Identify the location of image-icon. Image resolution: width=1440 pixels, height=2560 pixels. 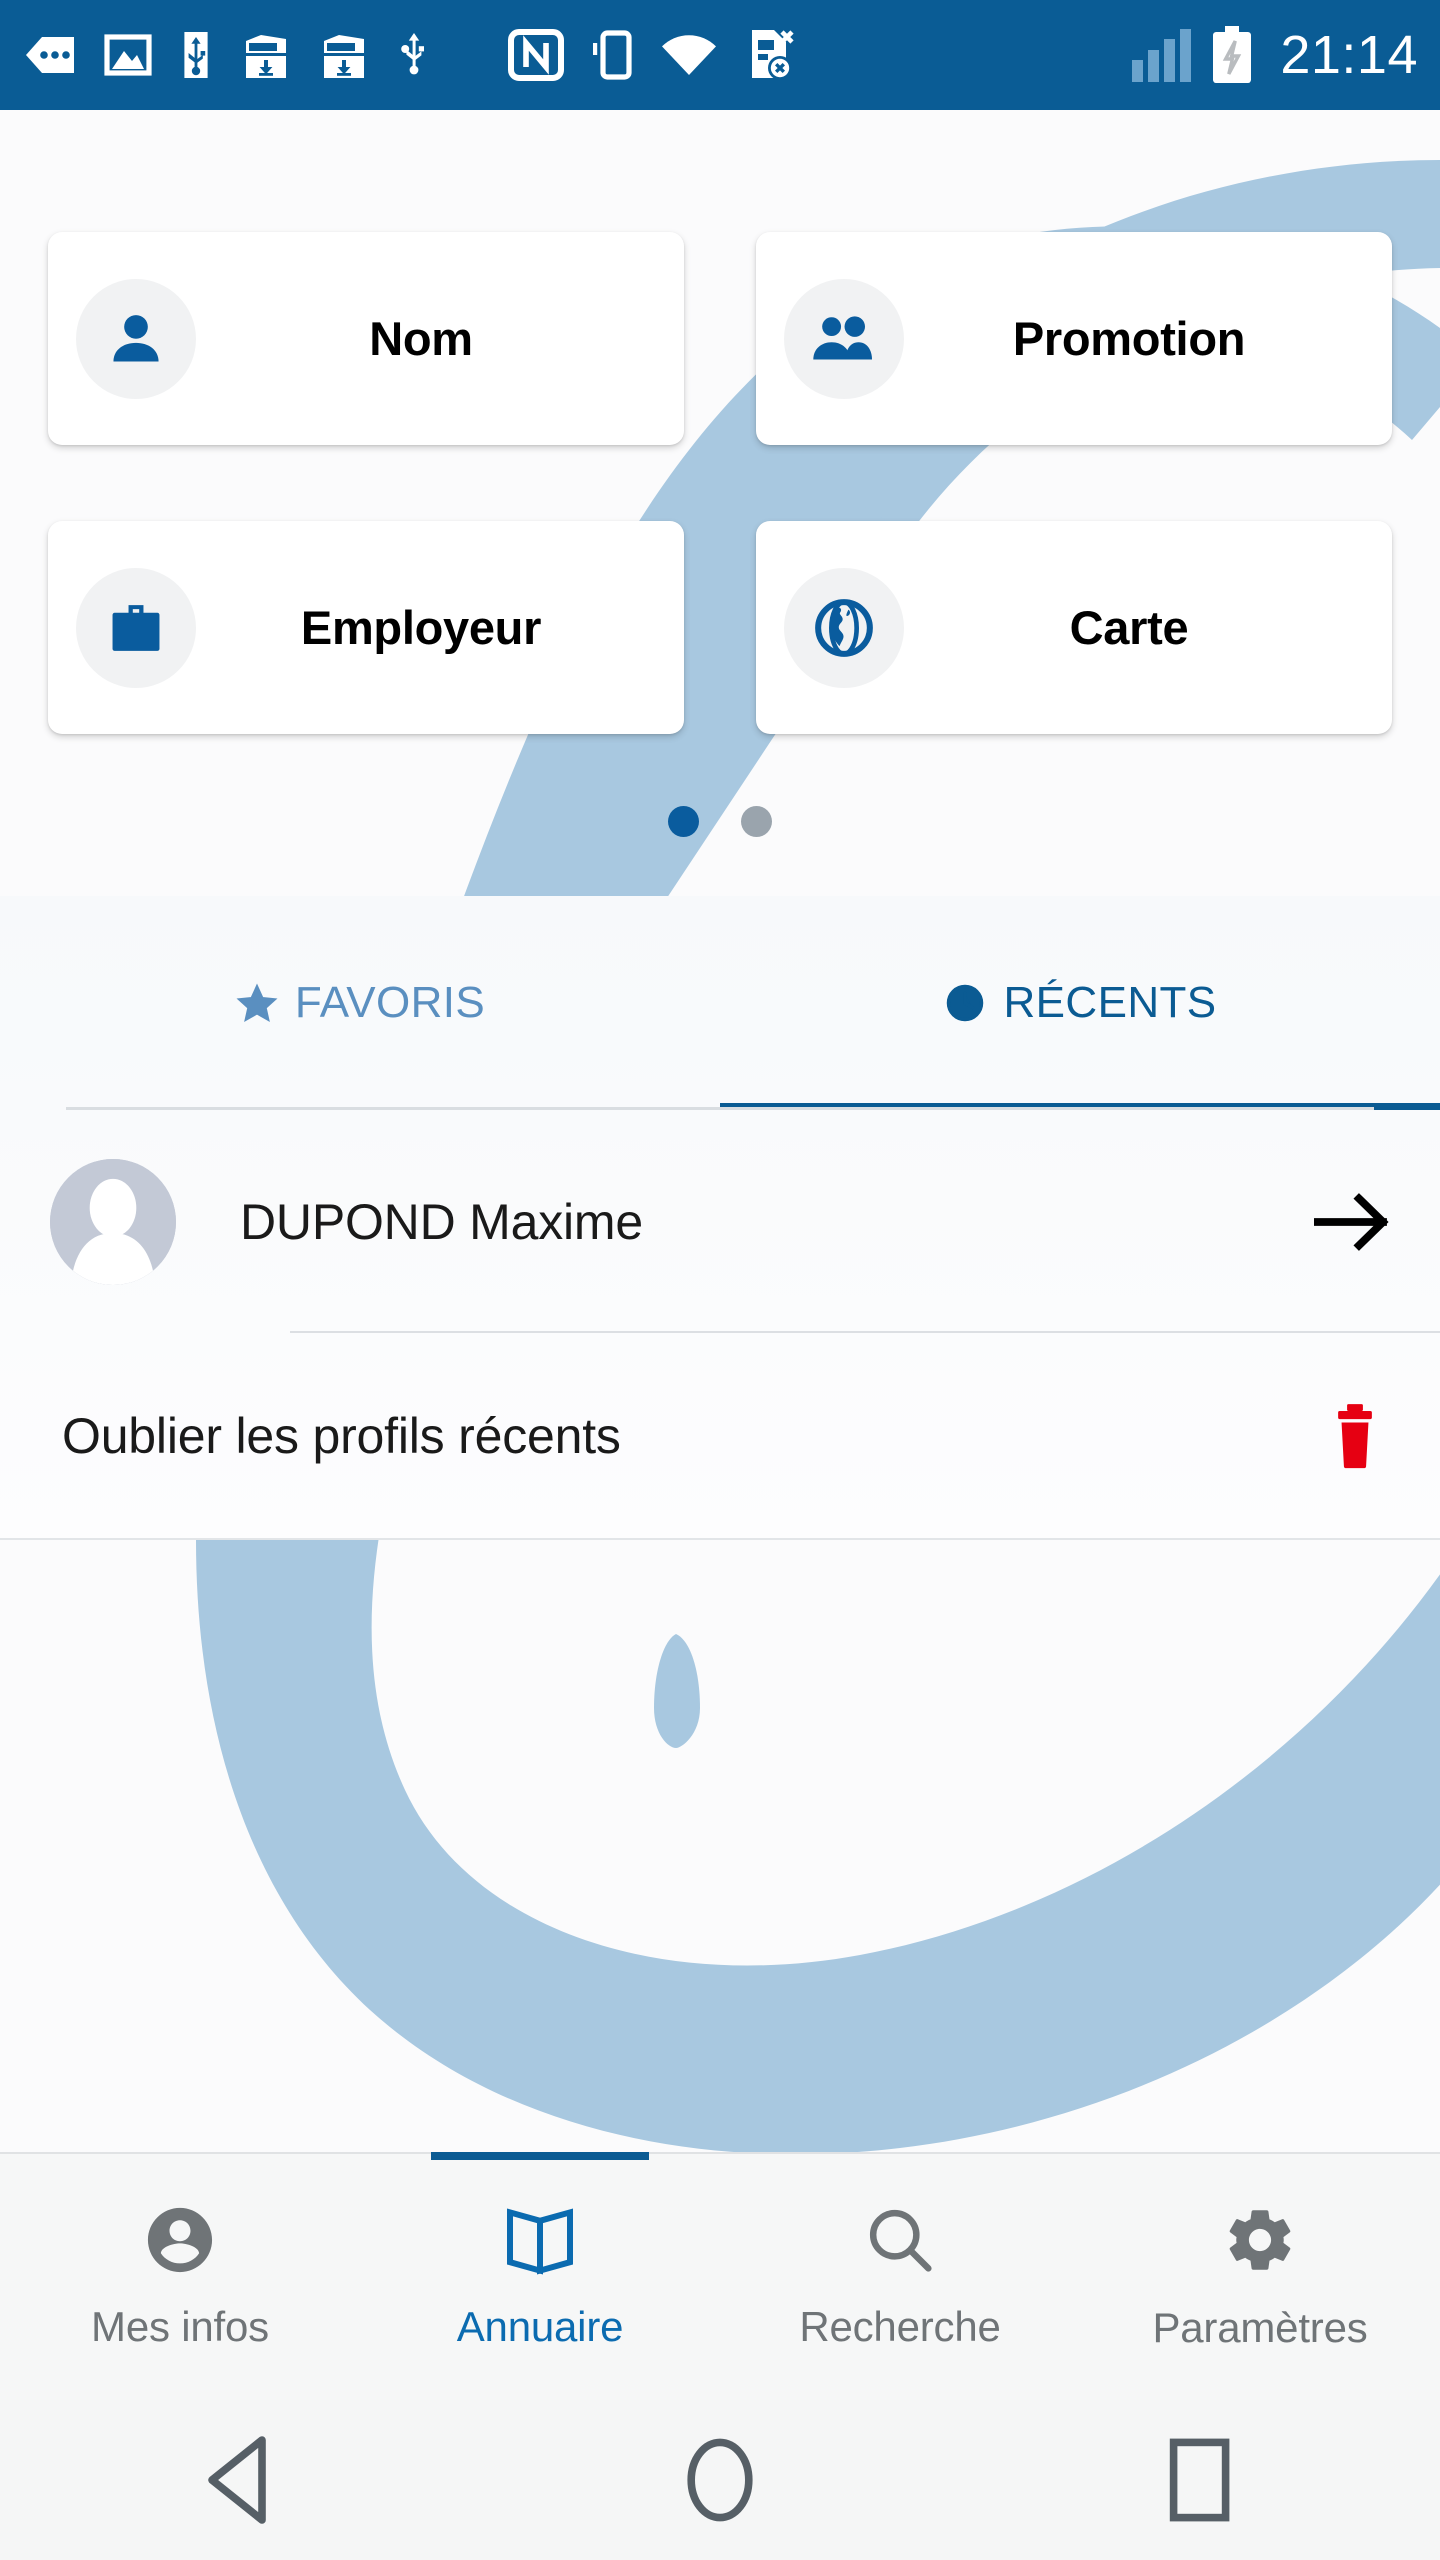
(128, 55).